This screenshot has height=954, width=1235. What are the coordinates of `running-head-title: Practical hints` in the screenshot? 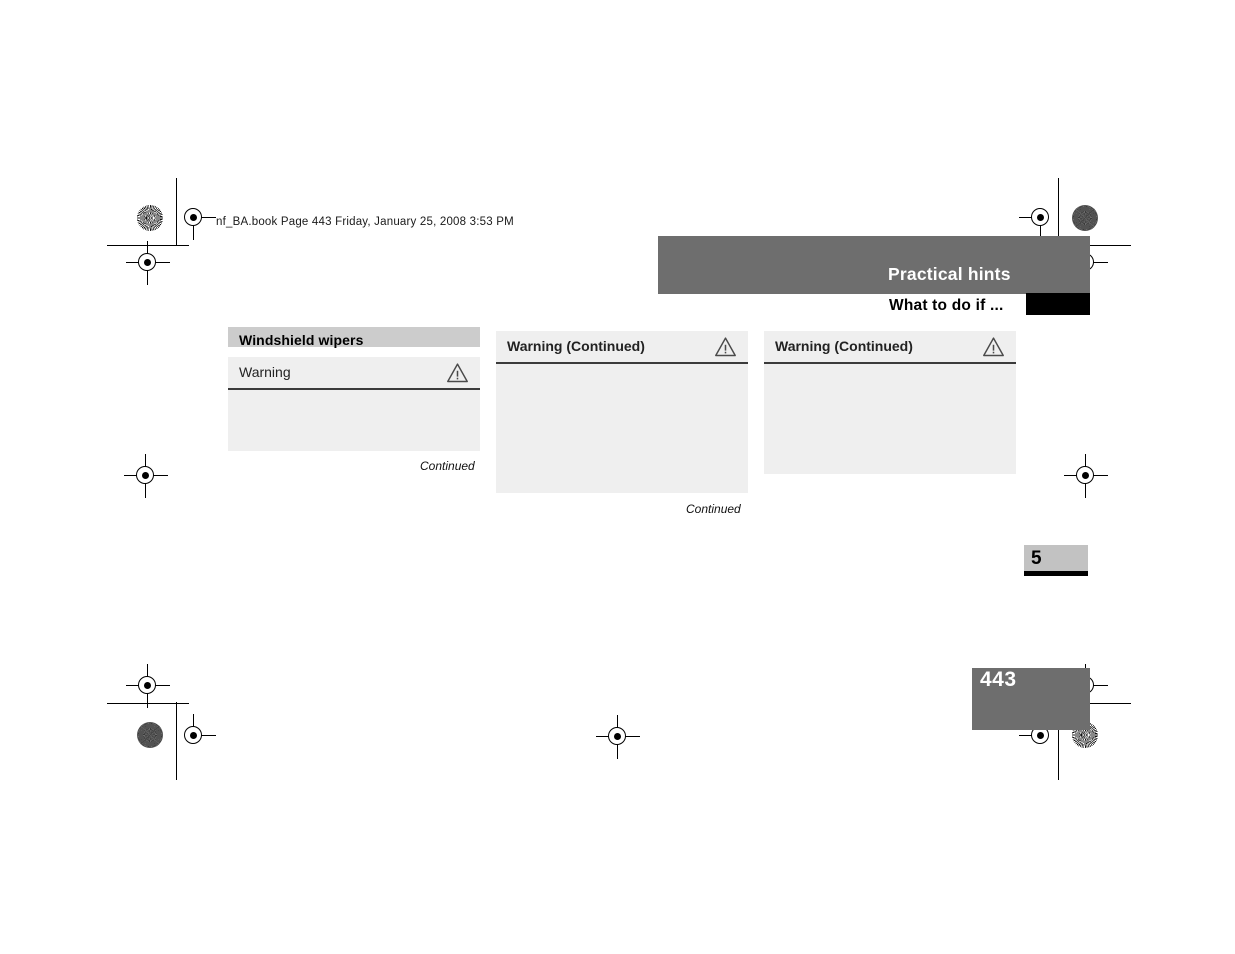 It's located at (949, 274).